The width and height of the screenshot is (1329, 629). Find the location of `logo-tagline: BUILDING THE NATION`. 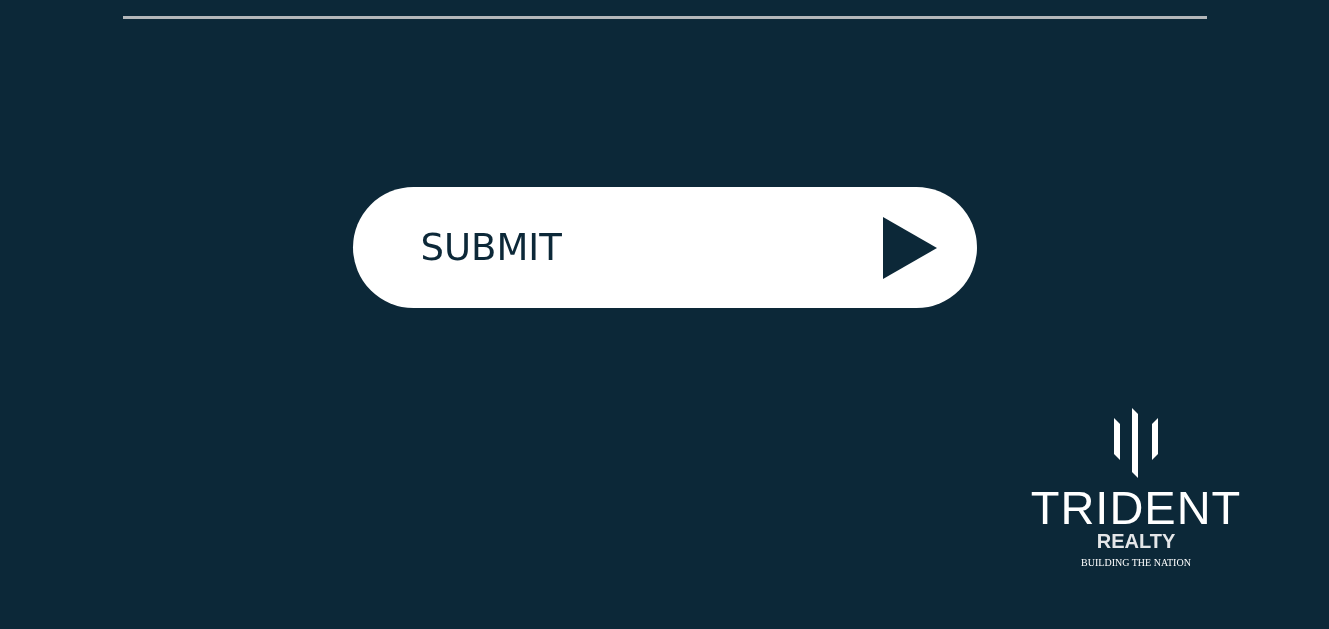

logo-tagline: BUILDING THE NATION is located at coordinates (1136, 563).